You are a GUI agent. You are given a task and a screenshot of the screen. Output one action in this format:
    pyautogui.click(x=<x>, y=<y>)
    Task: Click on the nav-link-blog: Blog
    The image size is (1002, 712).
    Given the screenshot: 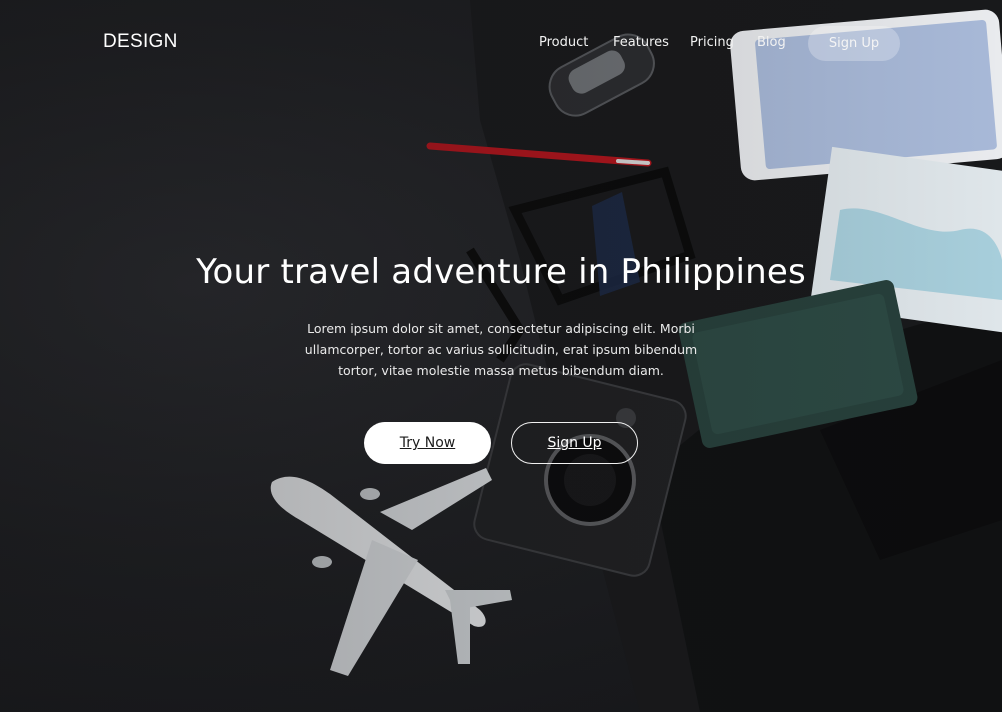 What is the action you would take?
    pyautogui.click(x=771, y=42)
    